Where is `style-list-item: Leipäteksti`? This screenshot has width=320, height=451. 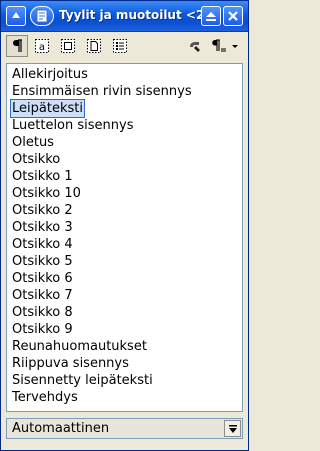
style-list-item: Leipäteksti is located at coordinates (47, 108).